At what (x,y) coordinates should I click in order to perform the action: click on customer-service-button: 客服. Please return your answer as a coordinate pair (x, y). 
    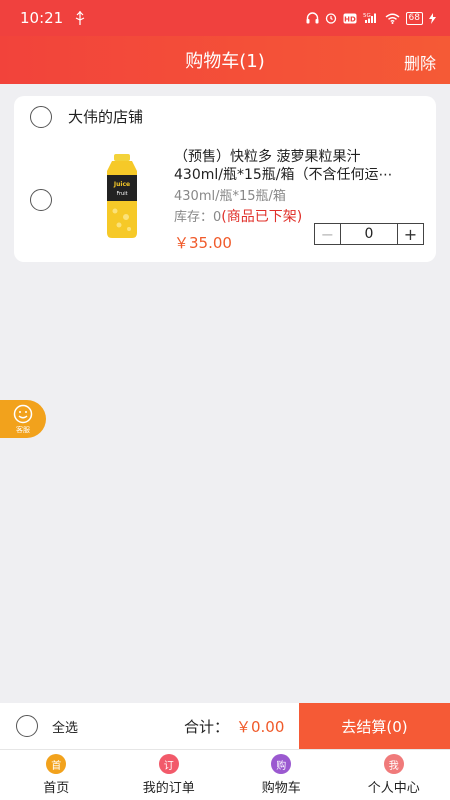
    Looking at the image, I should click on (23, 419).